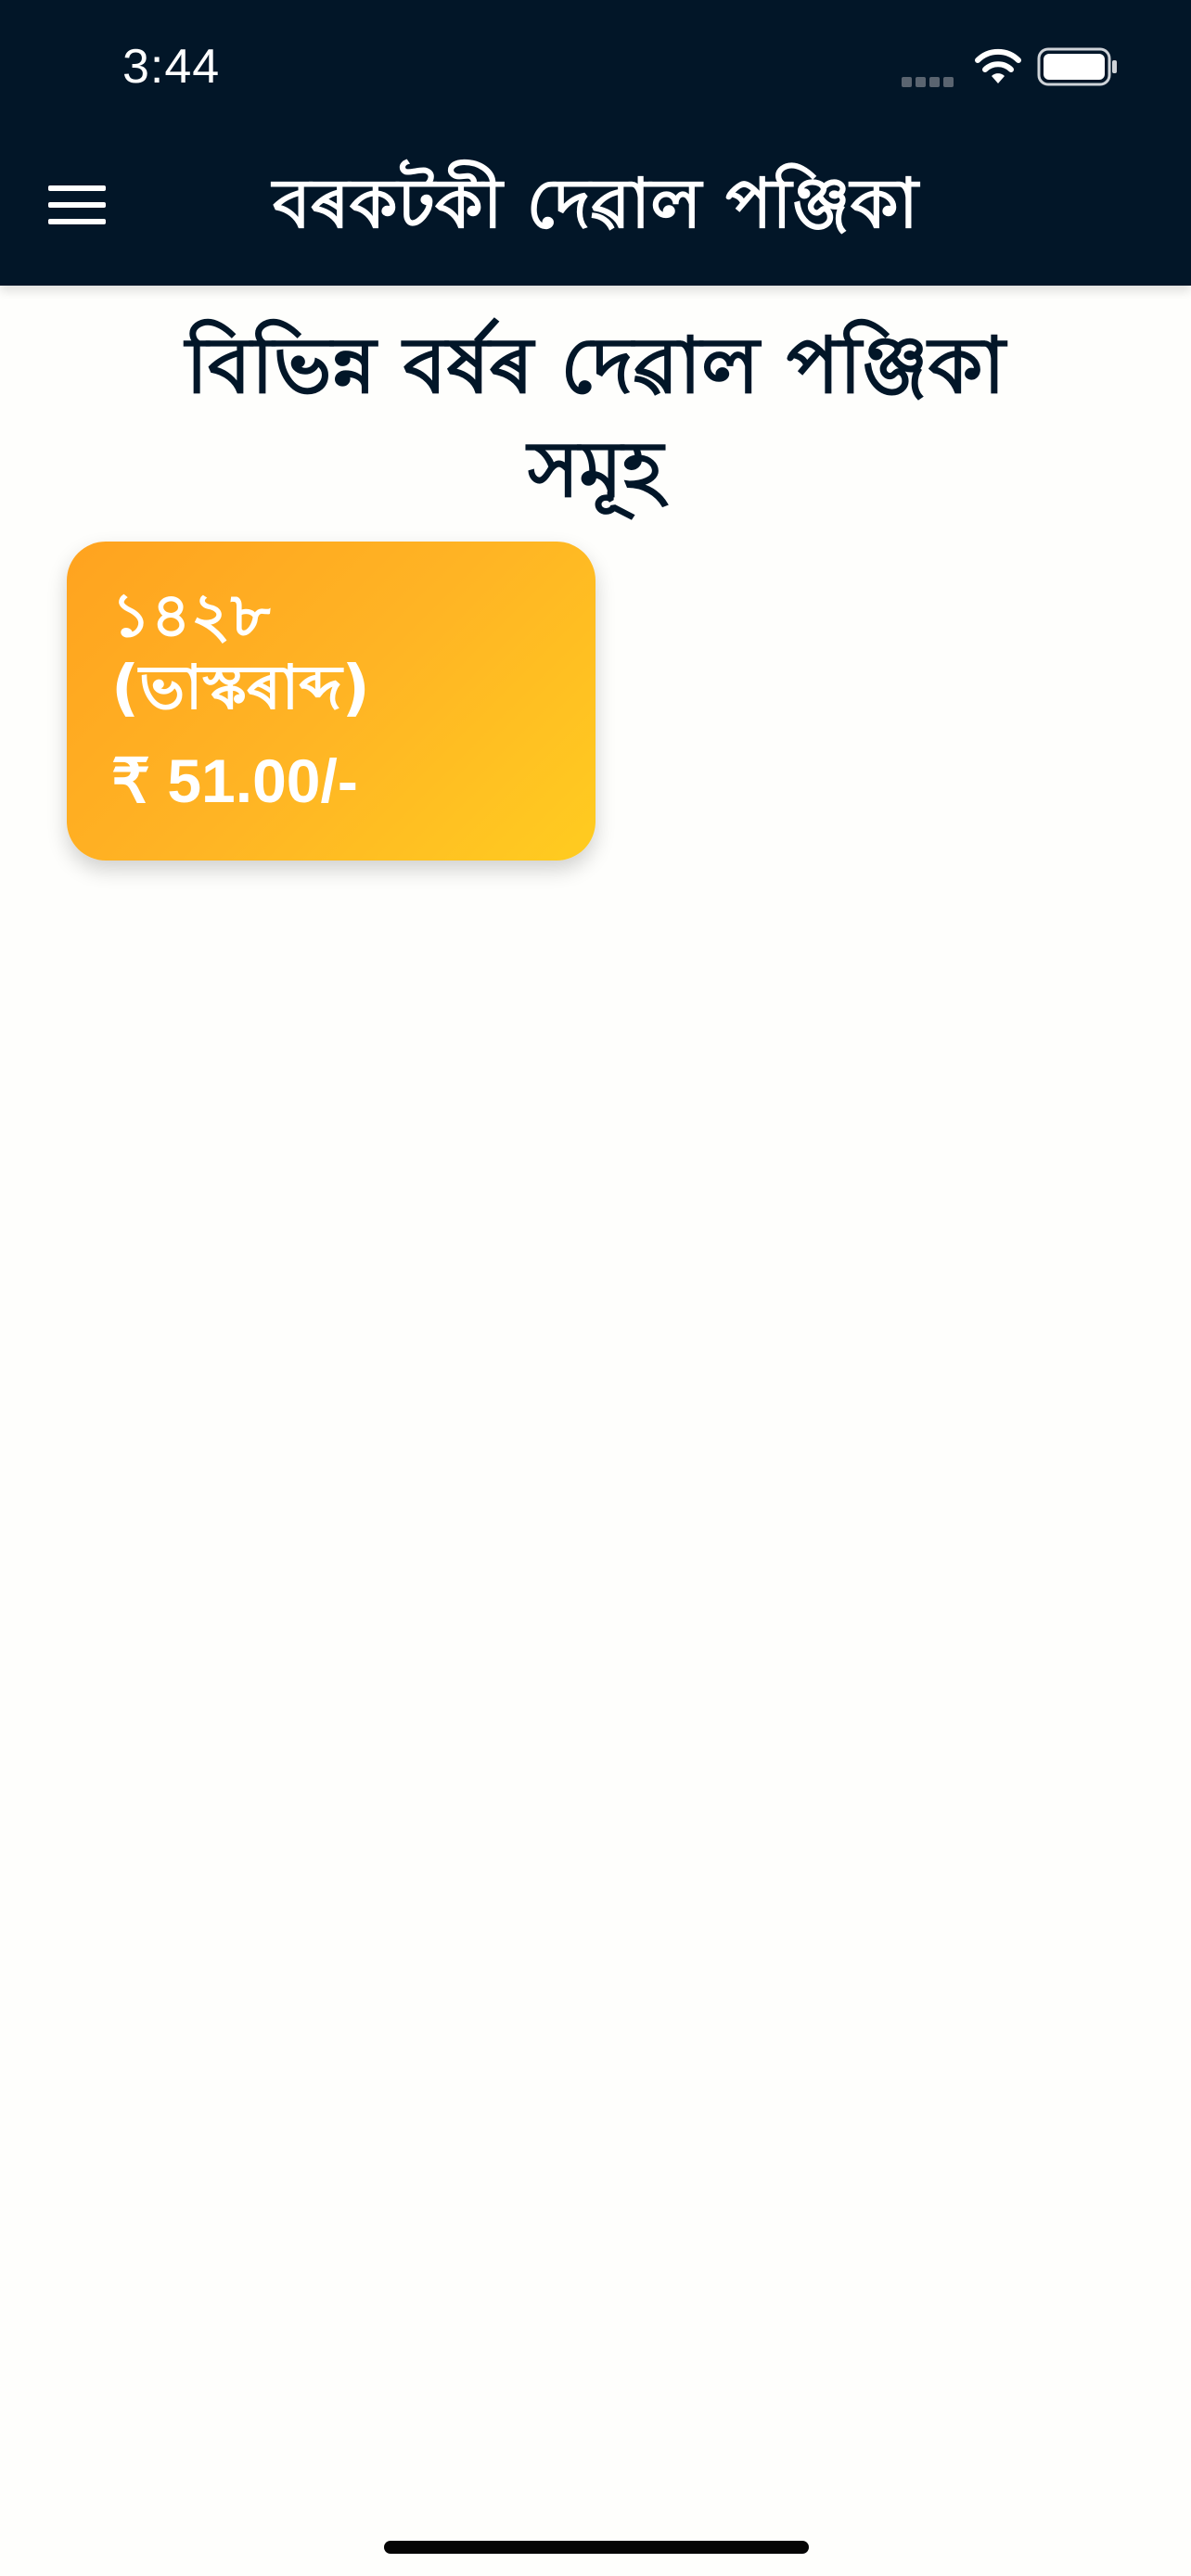 This screenshot has width=1191, height=2576. I want to click on page-title: বৰকটকী দেৱাল পঞ্জিকা, so click(595, 204).